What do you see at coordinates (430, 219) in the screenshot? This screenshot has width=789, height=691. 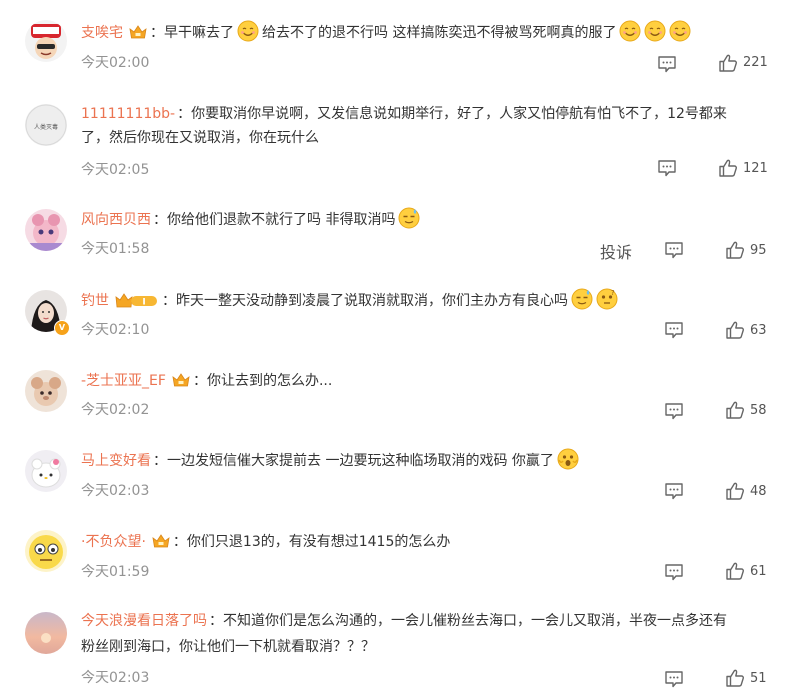 I see `comment-content: 风向西贝西 ：你给他们退款不就行了吗 非得取消吗` at bounding box center [430, 219].